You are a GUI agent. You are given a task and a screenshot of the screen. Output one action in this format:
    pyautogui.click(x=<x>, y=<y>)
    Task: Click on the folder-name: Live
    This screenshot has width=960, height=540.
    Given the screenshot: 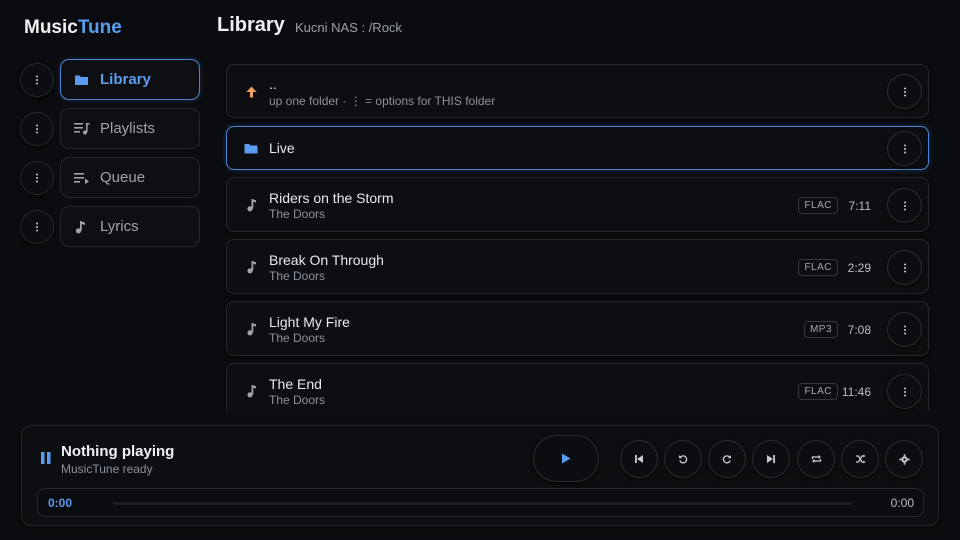 What is the action you would take?
    pyautogui.click(x=282, y=148)
    